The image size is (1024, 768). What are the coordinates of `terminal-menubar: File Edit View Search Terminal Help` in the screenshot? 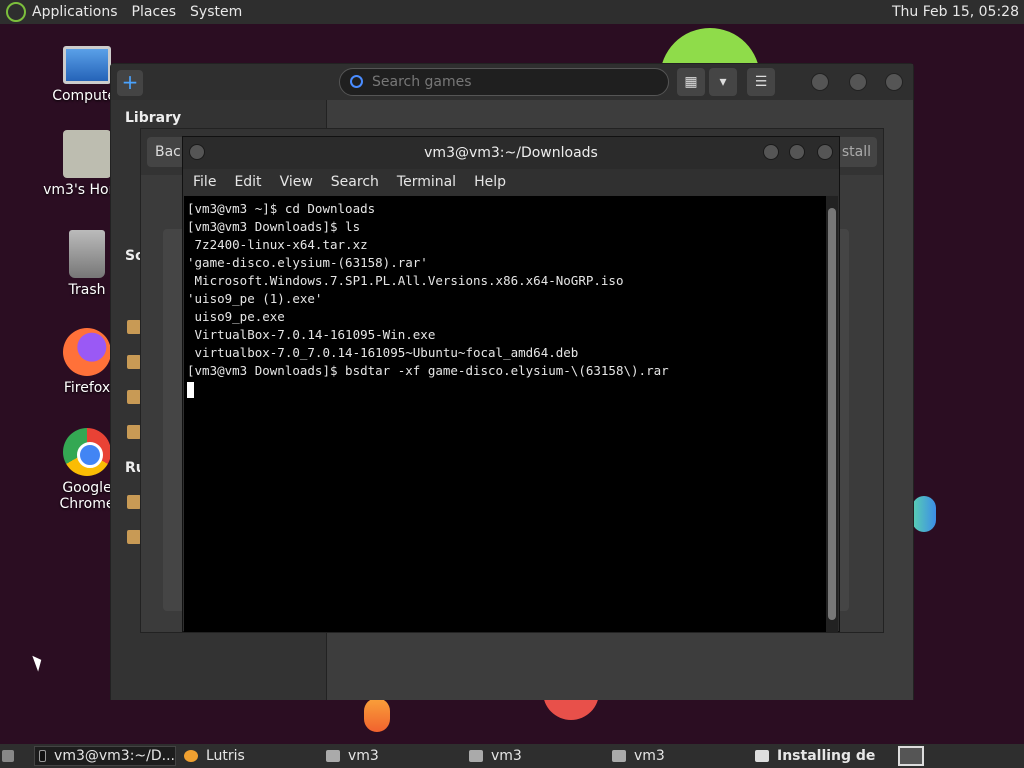 It's located at (511, 182).